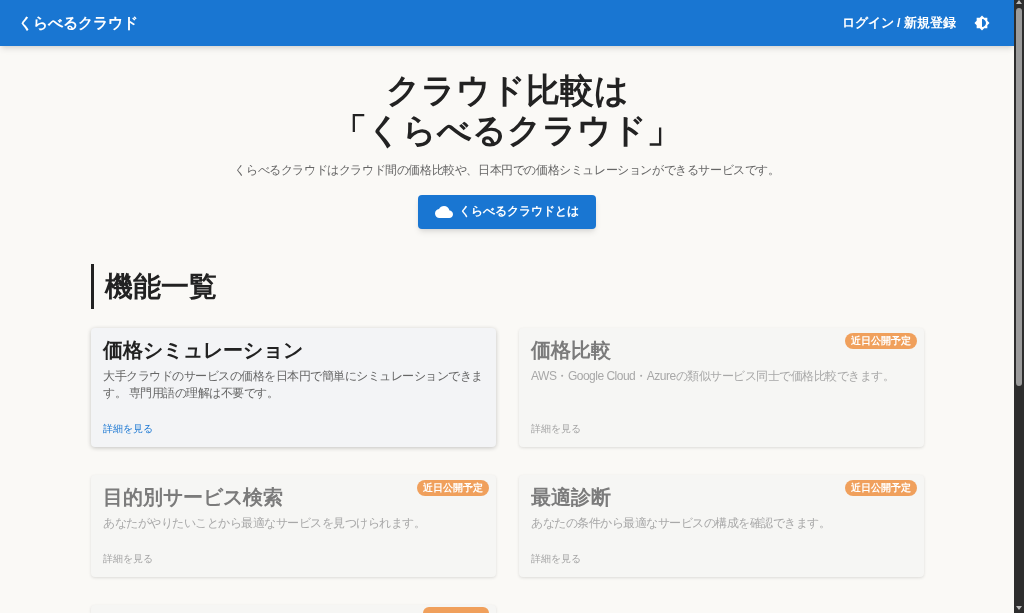 This screenshot has height=613, width=1024. Describe the element at coordinates (507, 110) in the screenshot. I see `hero-title: クラウド比較は 「くらべるクラウド」` at that location.